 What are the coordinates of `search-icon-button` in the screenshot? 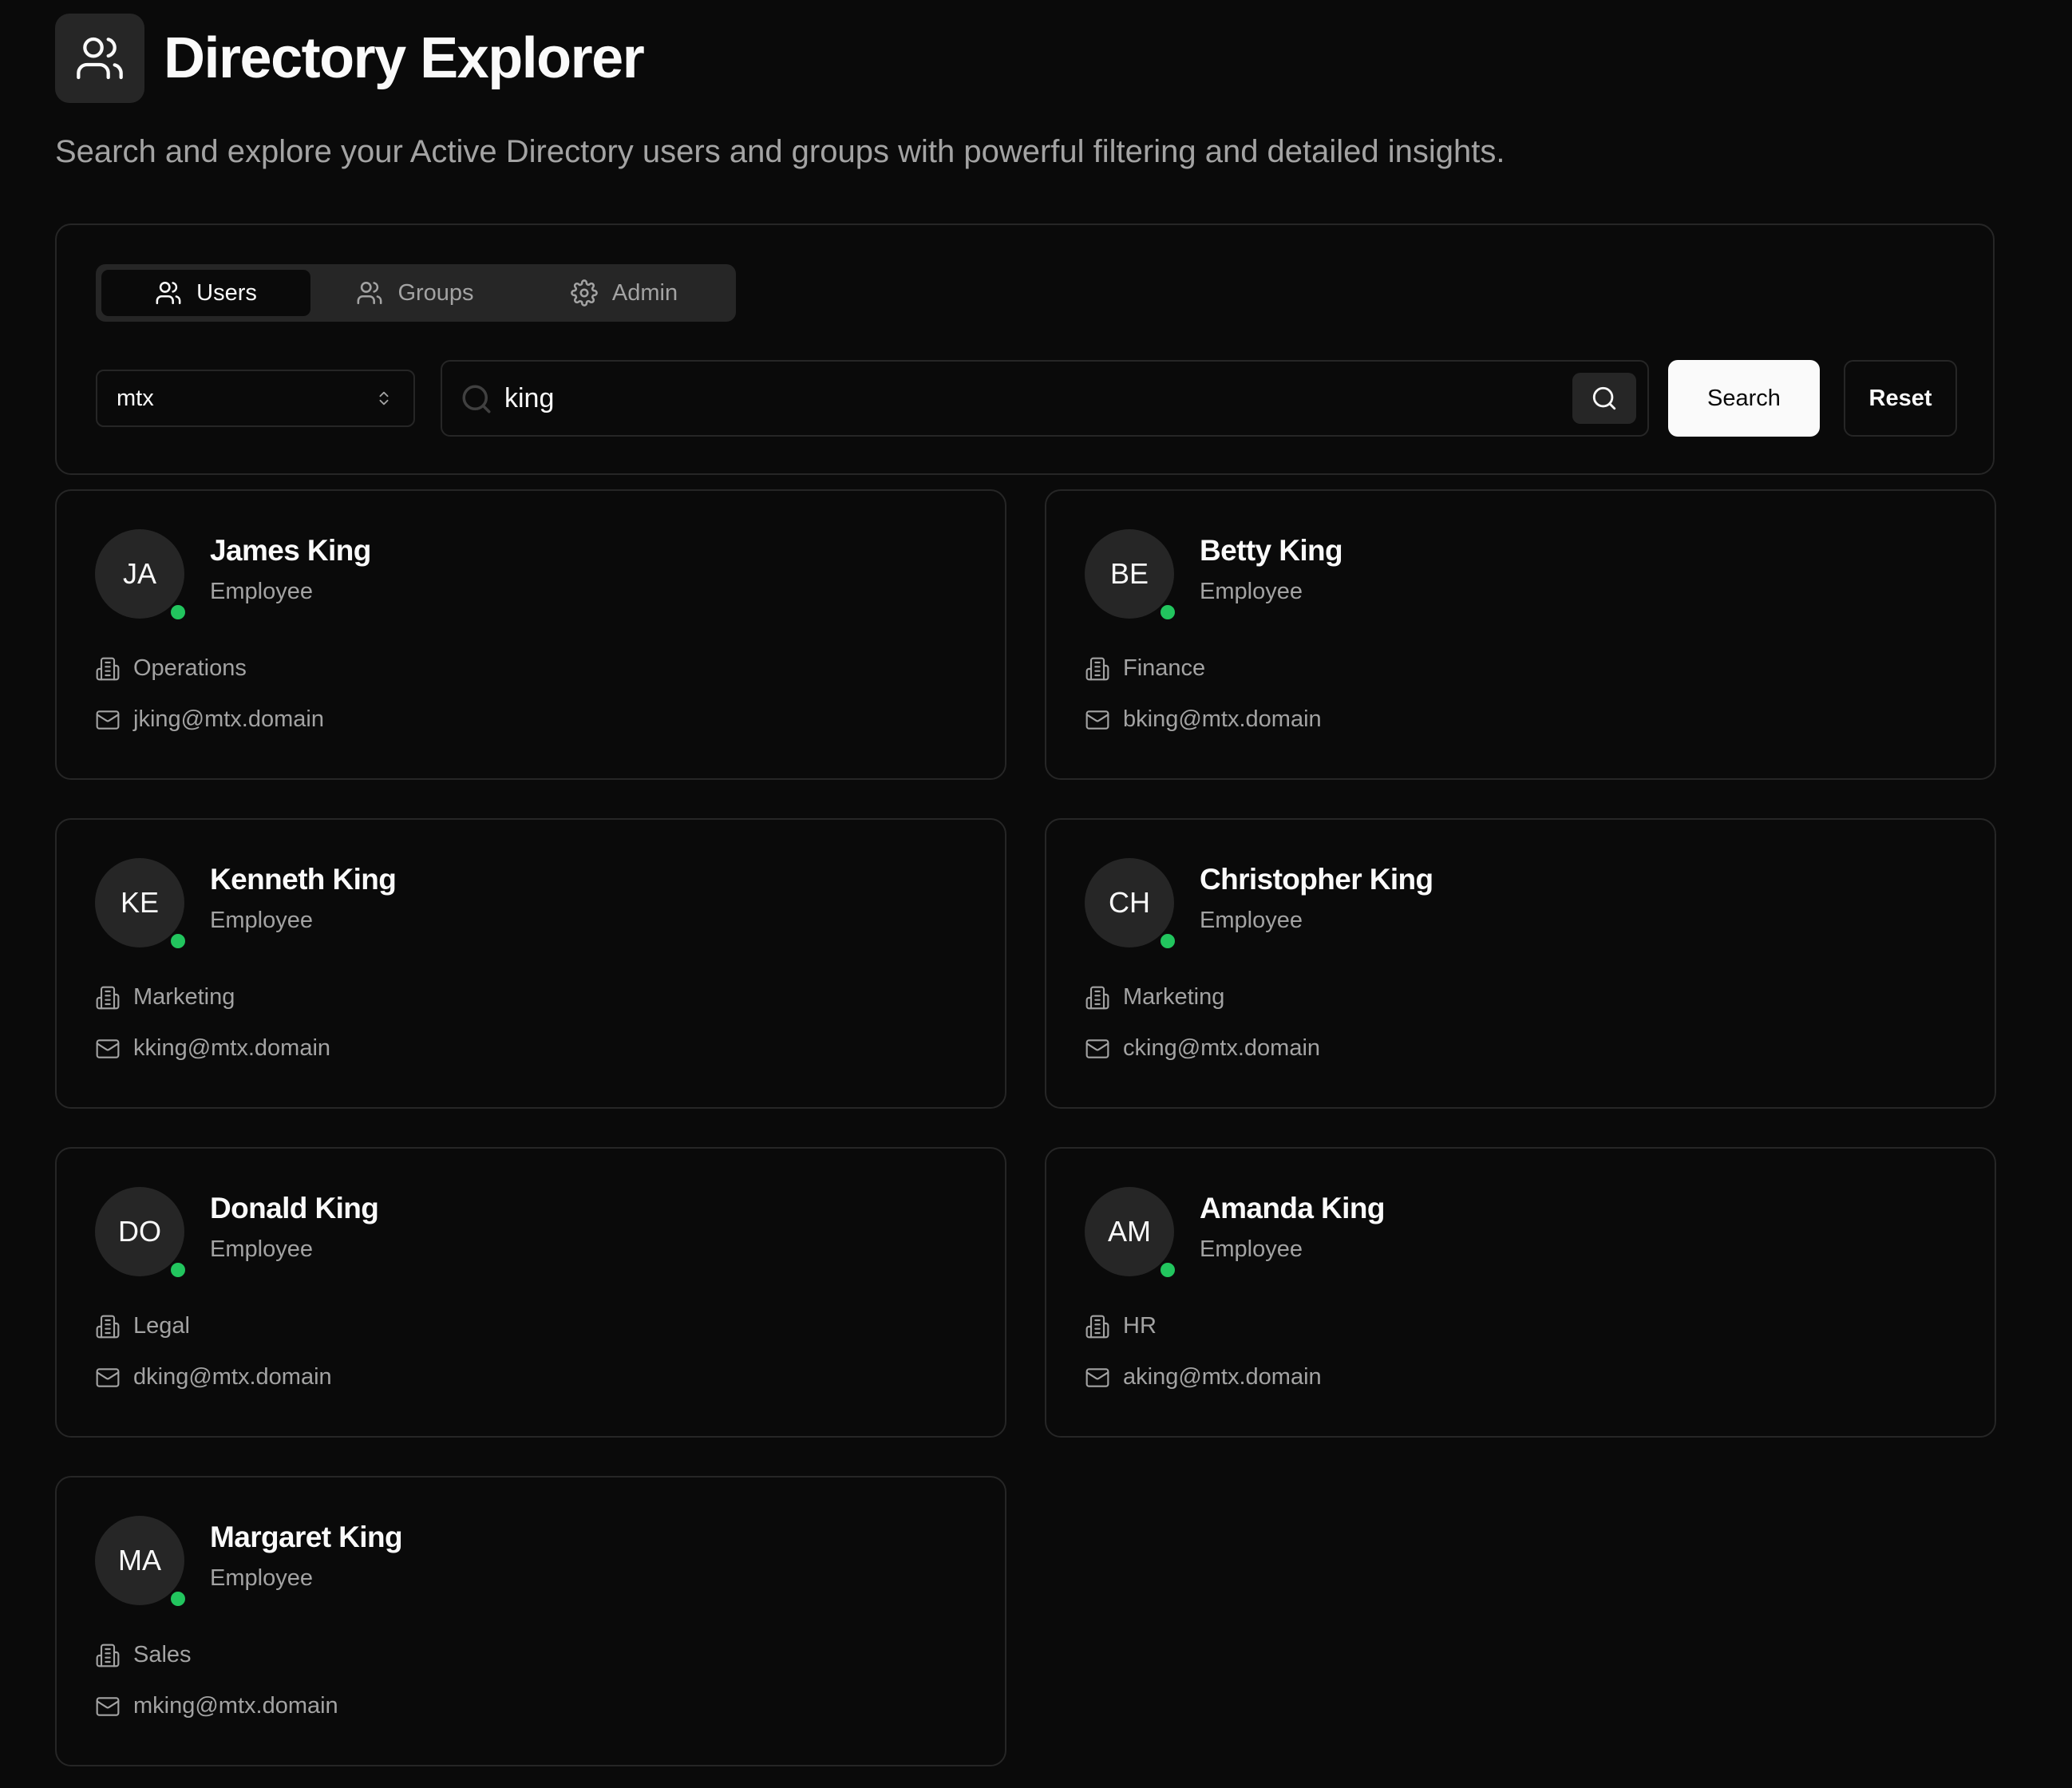 It's located at (1604, 399).